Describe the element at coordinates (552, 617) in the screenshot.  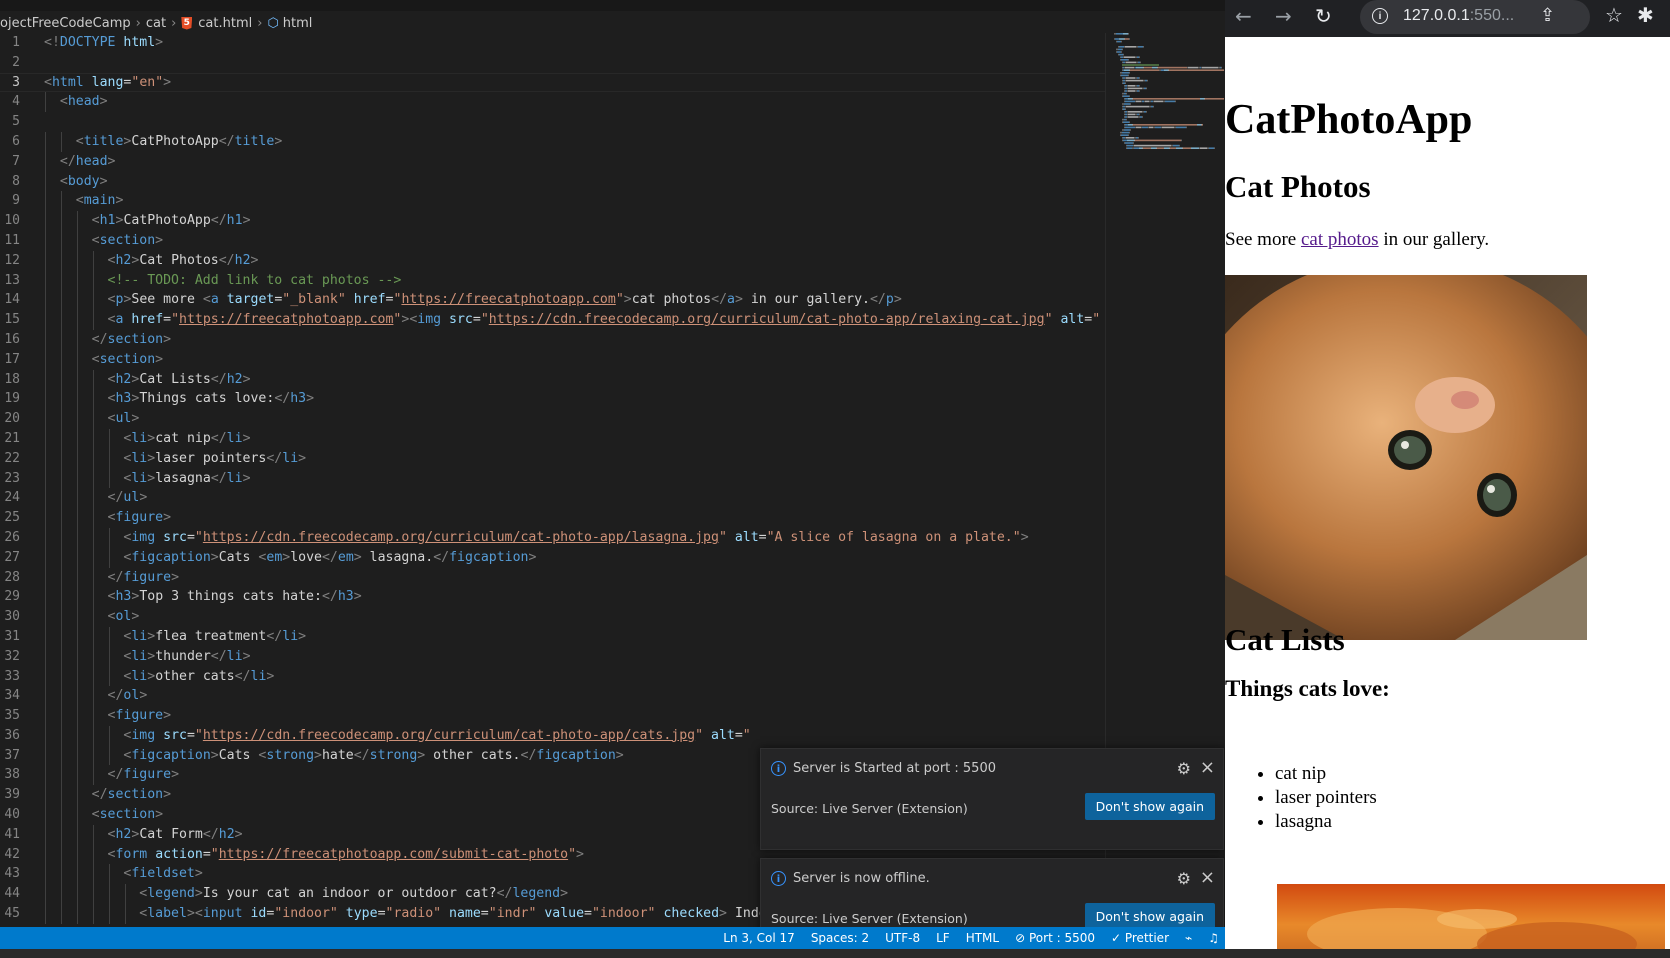
I see `code-line: 30 <ol>` at that location.